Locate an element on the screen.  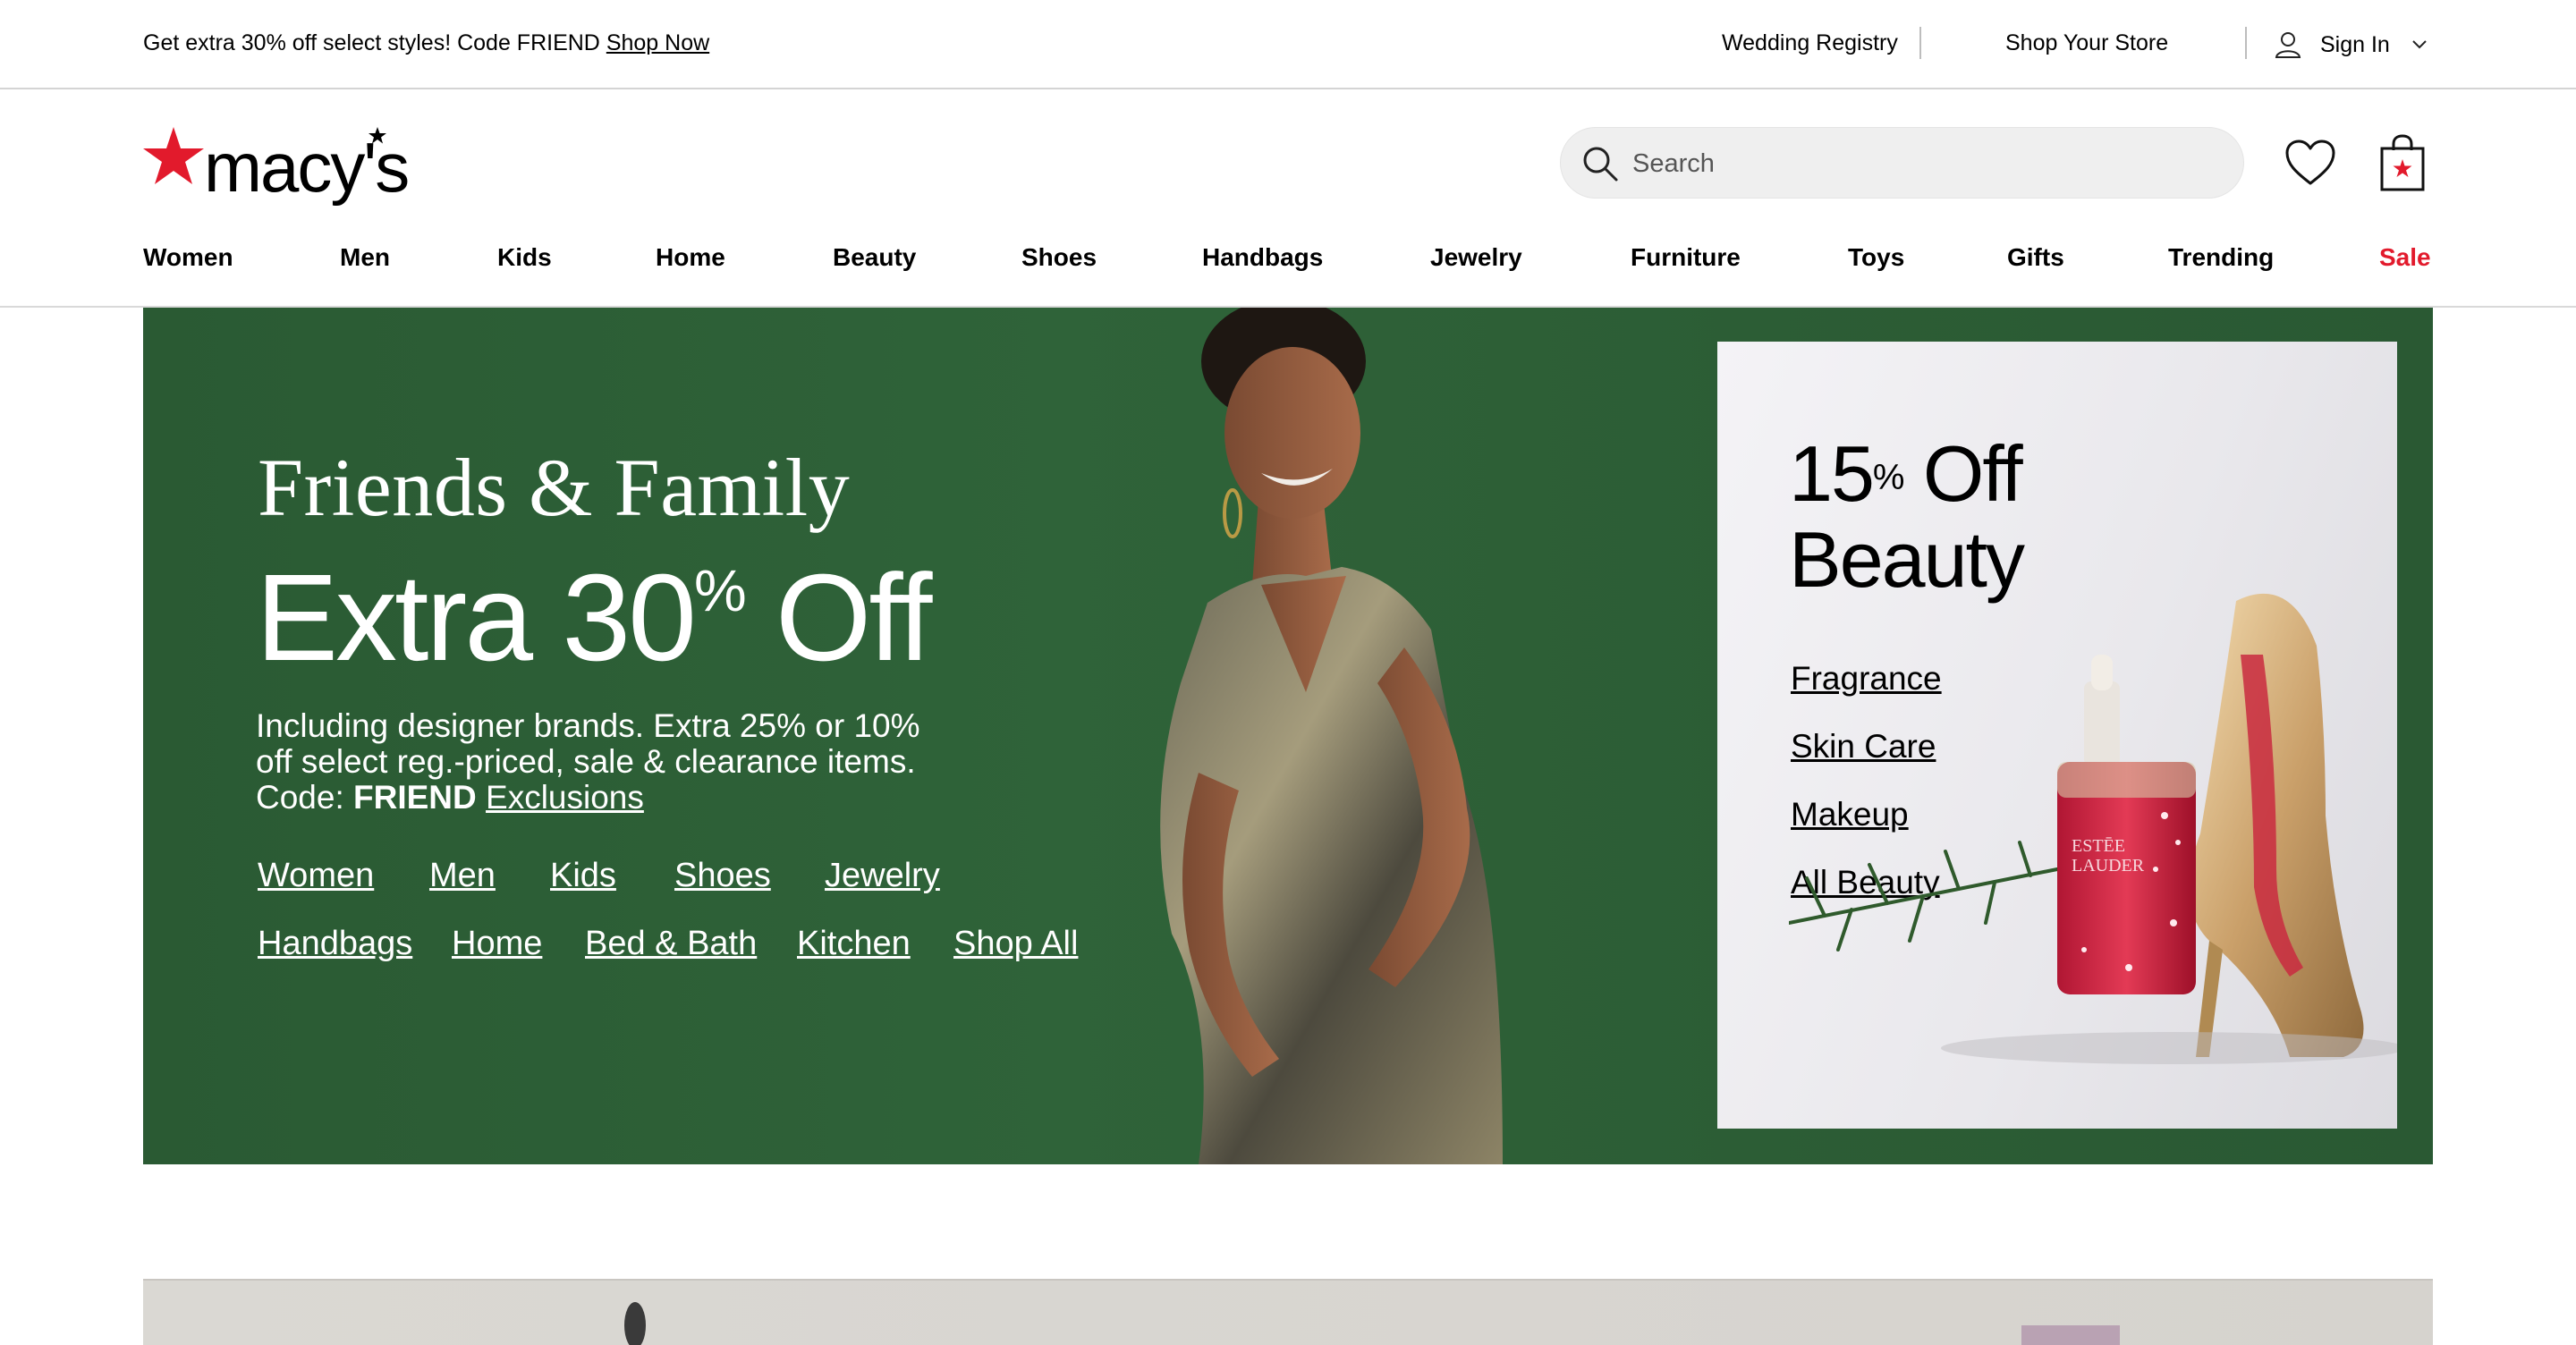
macys-logo: macy's is located at coordinates (276, 165).